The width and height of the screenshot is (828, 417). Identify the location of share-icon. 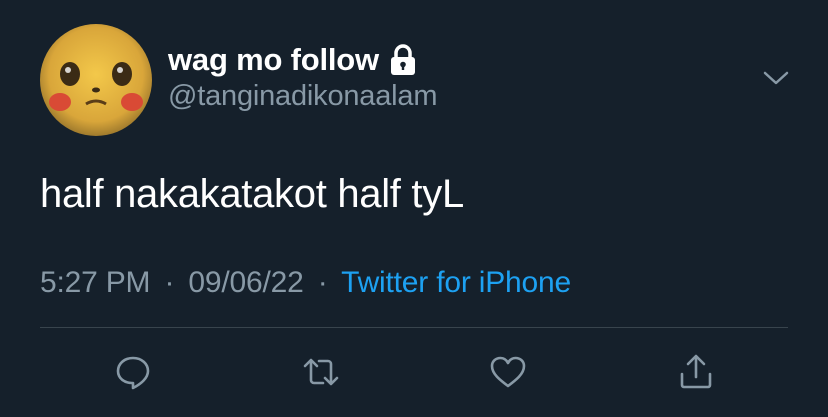
(696, 371).